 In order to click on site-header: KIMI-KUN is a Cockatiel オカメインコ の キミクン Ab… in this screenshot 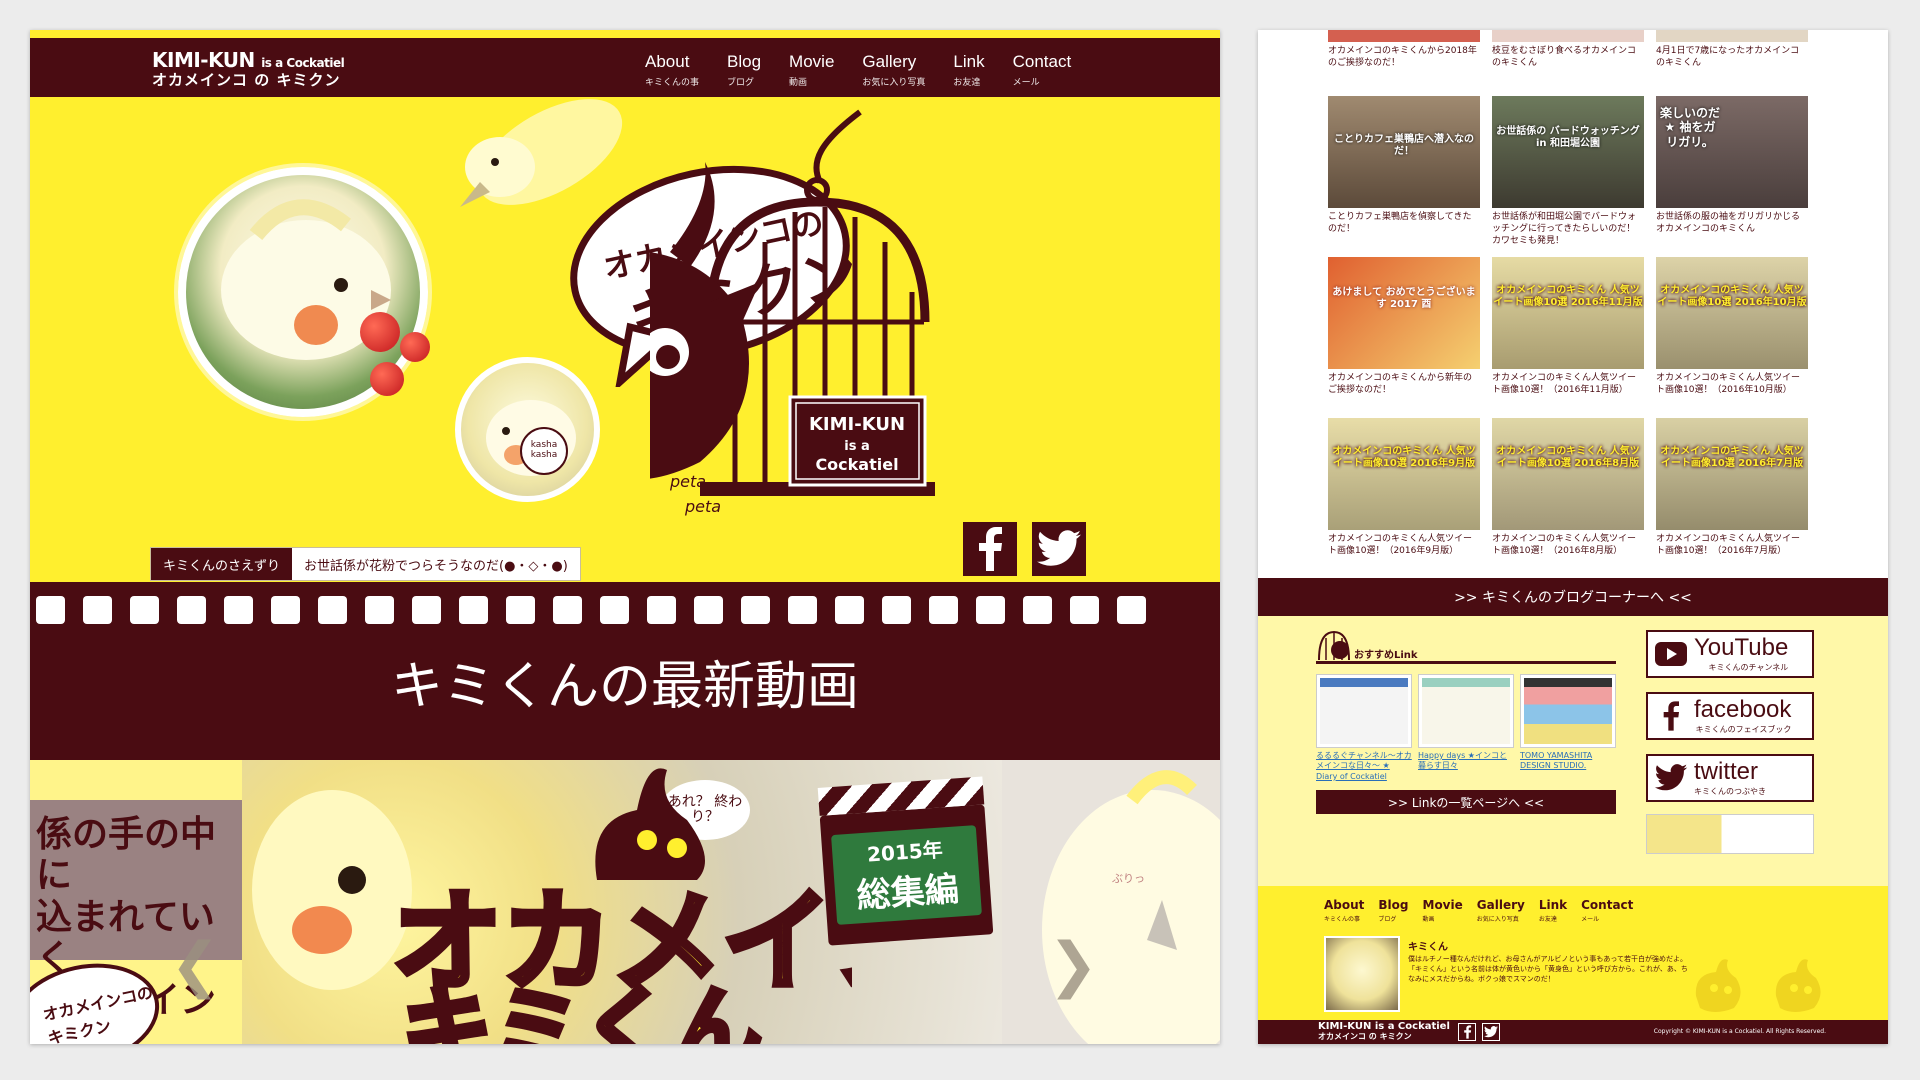, I will do `click(625, 63)`.